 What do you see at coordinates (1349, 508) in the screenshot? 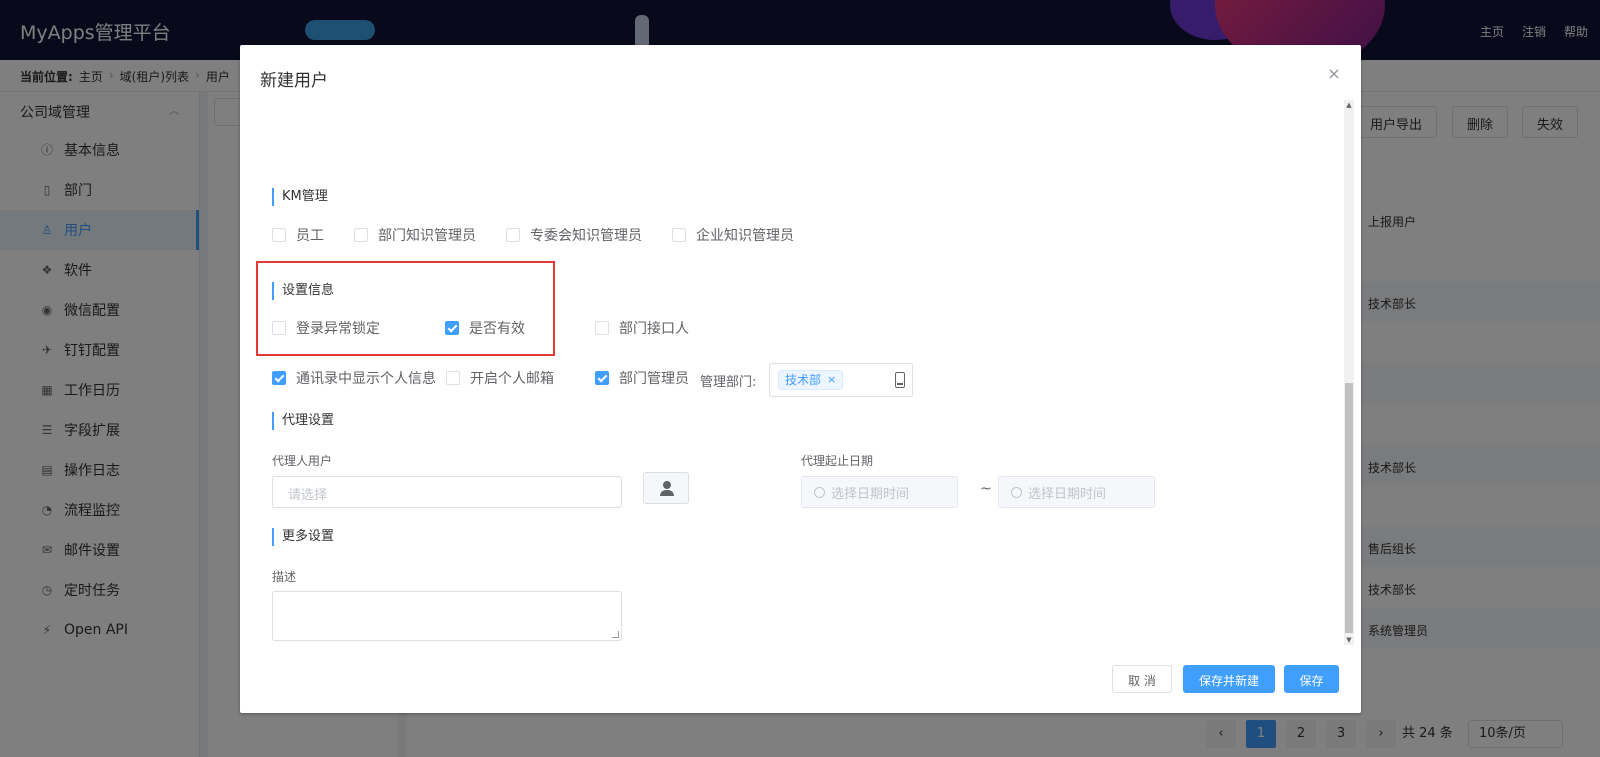
I see `scrollbar-thumb` at bounding box center [1349, 508].